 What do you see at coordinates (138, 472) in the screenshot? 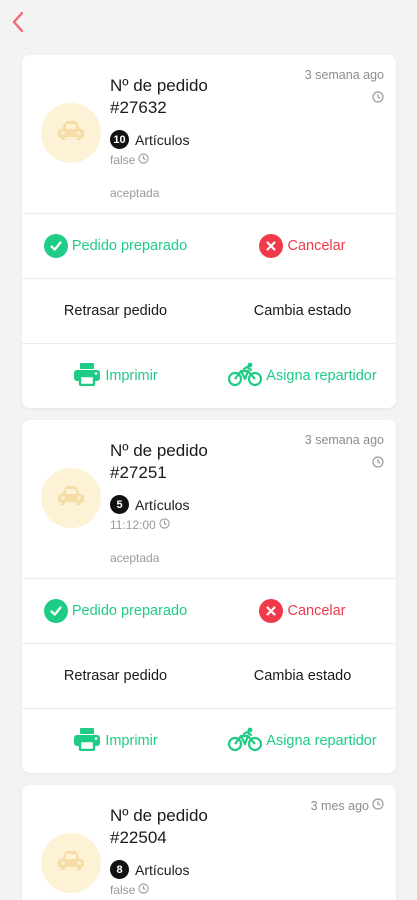
I see `order-number: #27251` at bounding box center [138, 472].